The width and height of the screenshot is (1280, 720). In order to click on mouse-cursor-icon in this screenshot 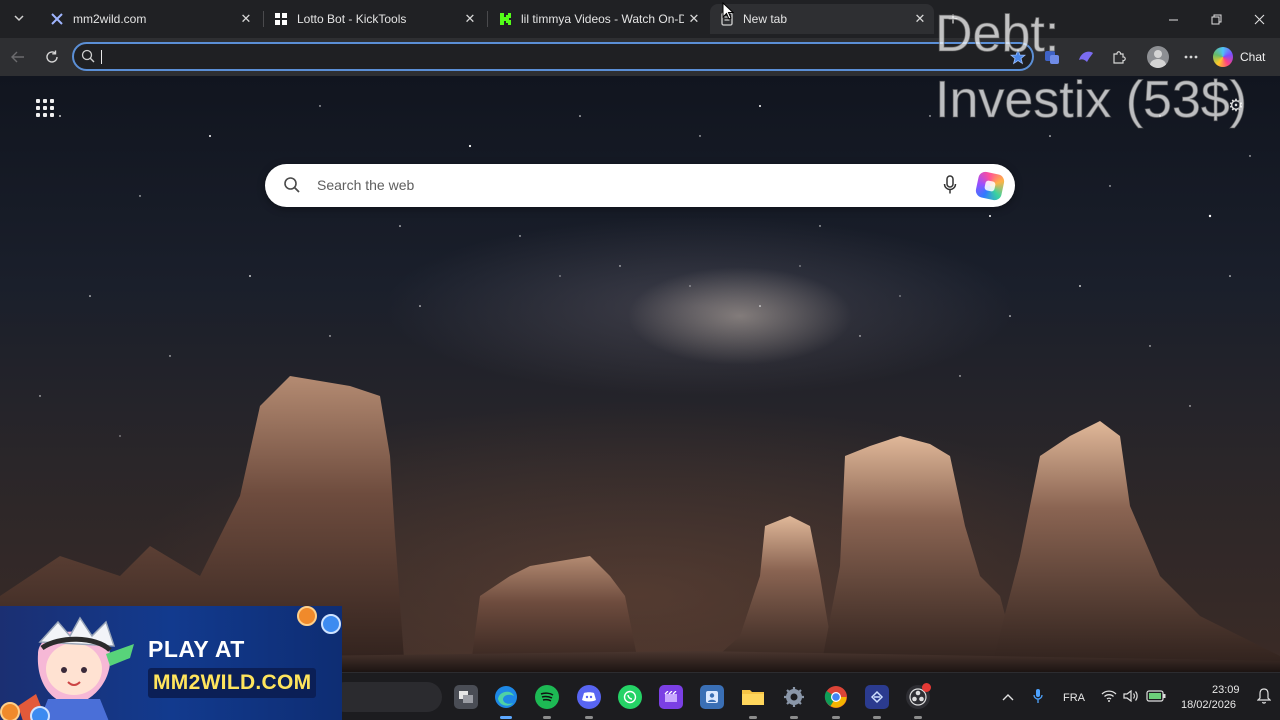, I will do `click(728, 11)`.